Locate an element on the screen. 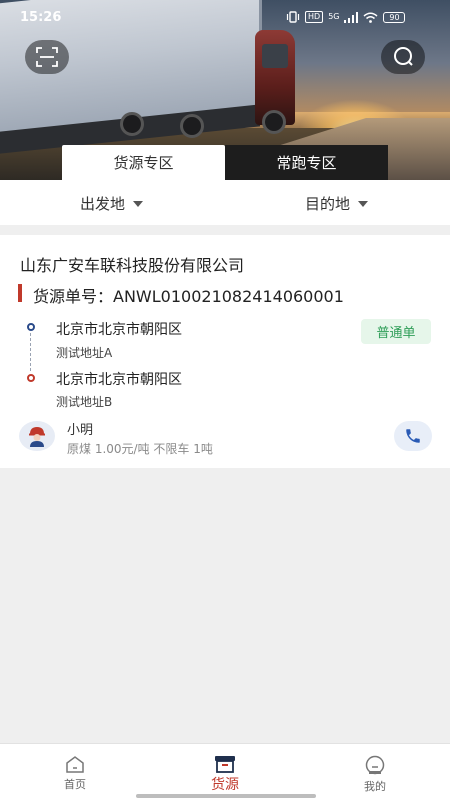 The width and height of the screenshot is (450, 800). search-button is located at coordinates (403, 57).